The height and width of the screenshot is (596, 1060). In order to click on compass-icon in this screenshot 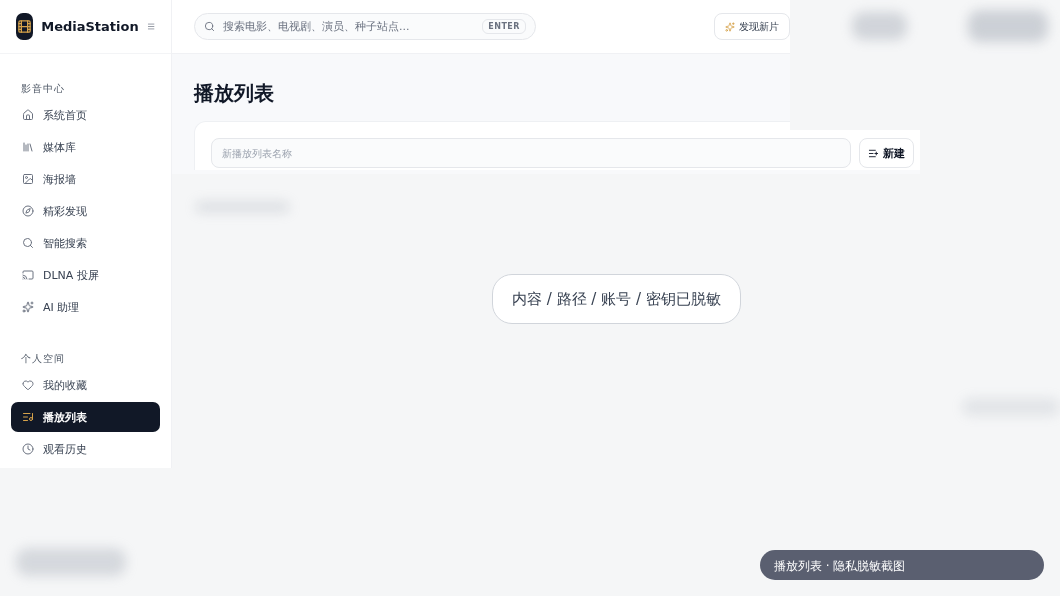, I will do `click(28, 211)`.